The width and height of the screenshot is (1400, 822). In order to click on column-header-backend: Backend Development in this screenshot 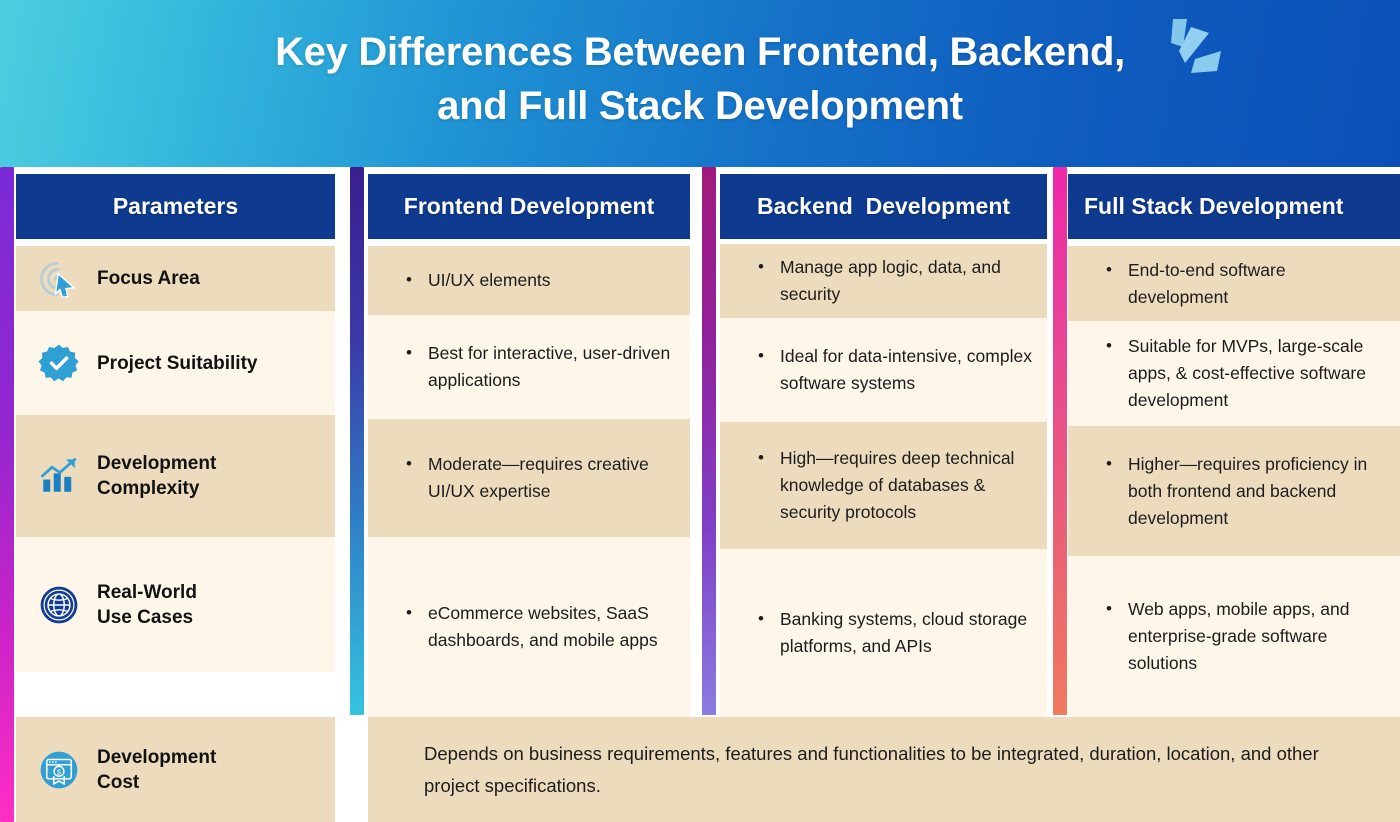, I will do `click(883, 206)`.